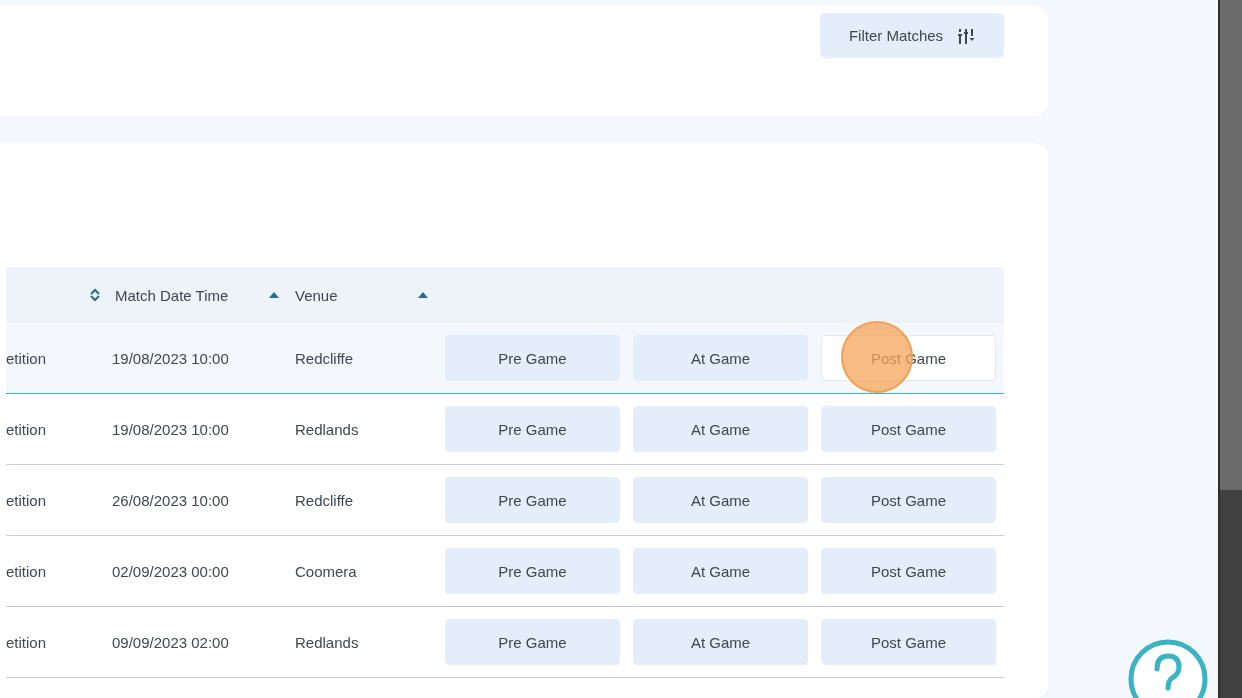 The image size is (1242, 698). Describe the element at coordinates (95, 295) in the screenshot. I see `sort-icon` at that location.